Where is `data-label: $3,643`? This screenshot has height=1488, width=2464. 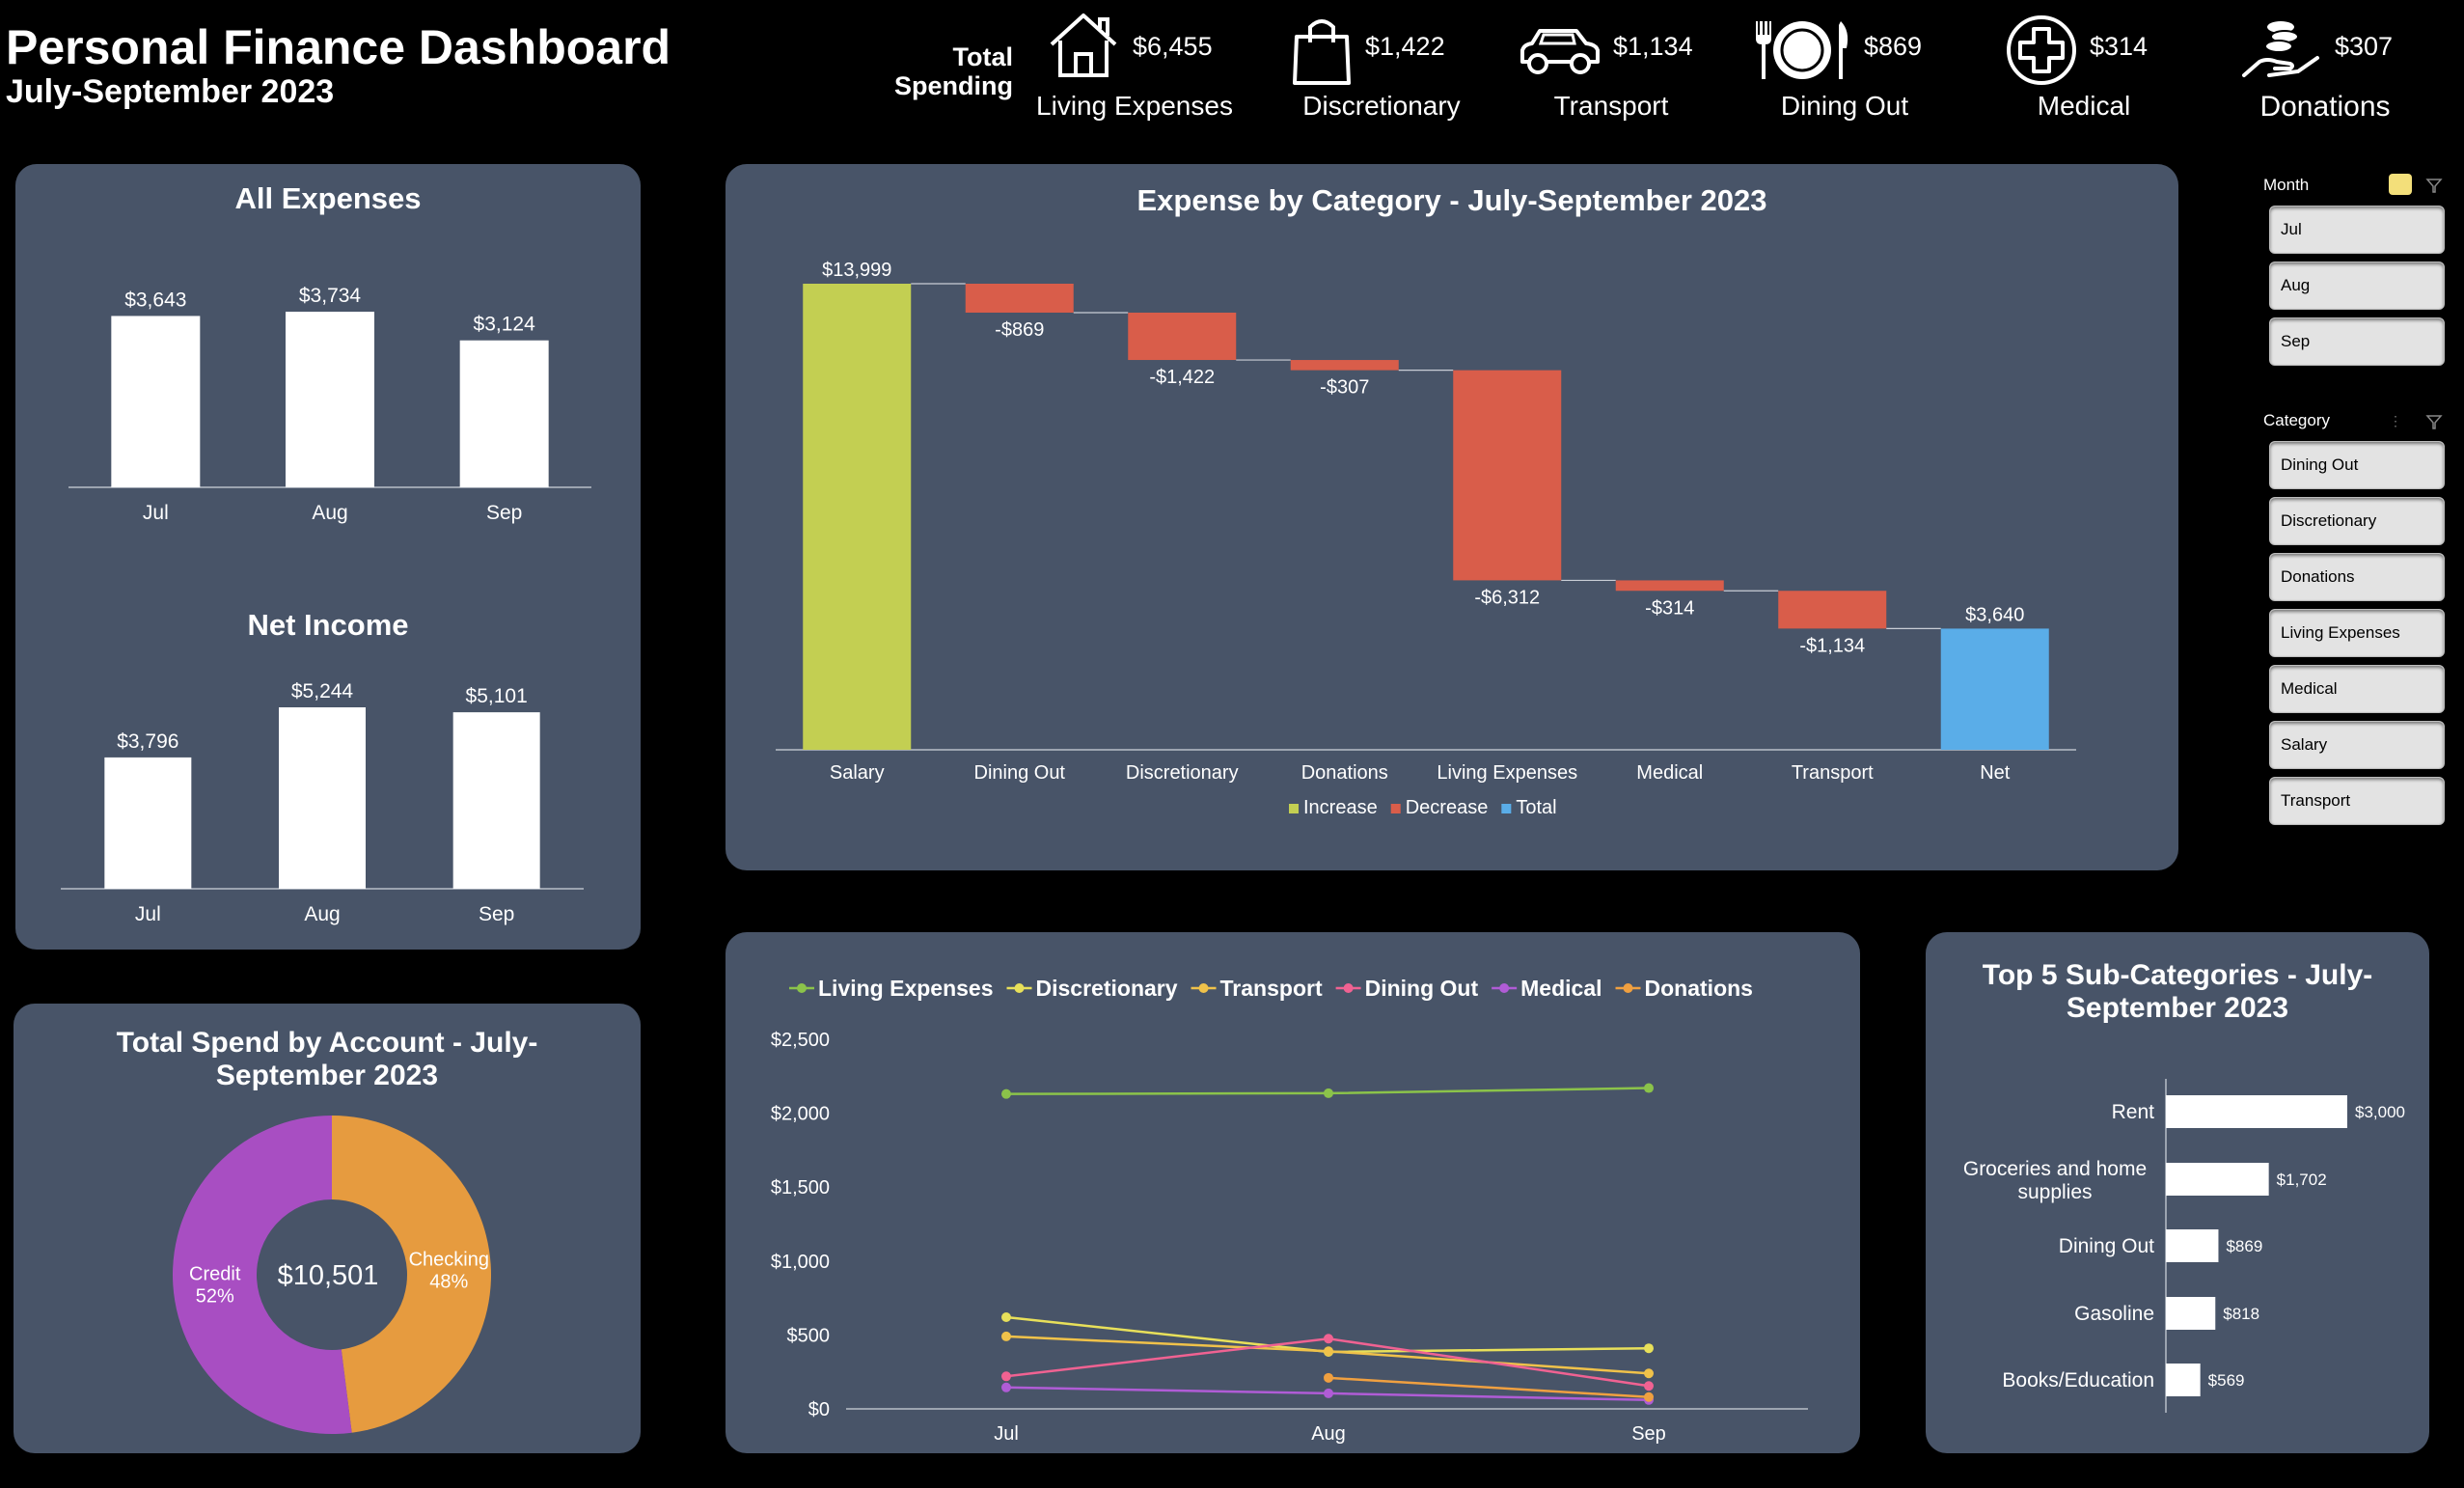 data-label: $3,643 is located at coordinates (155, 300).